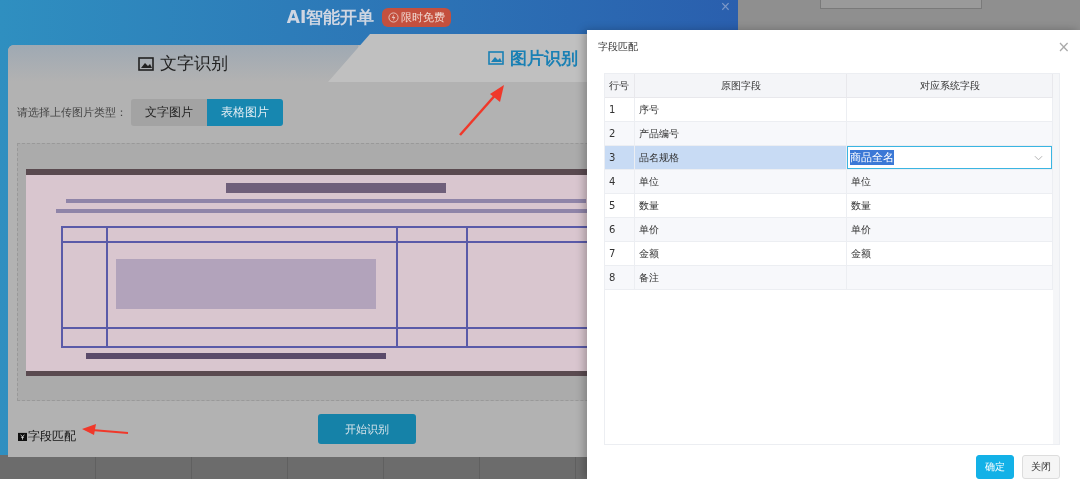  I want to click on table-cell: 4, so click(620, 182).